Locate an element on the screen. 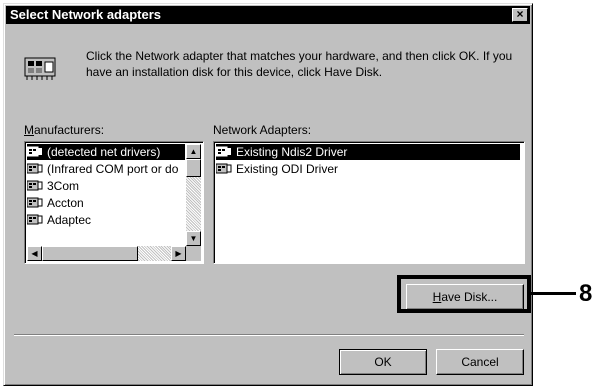 This screenshot has height=390, width=596. list-item: Adaptec is located at coordinates (106, 220).